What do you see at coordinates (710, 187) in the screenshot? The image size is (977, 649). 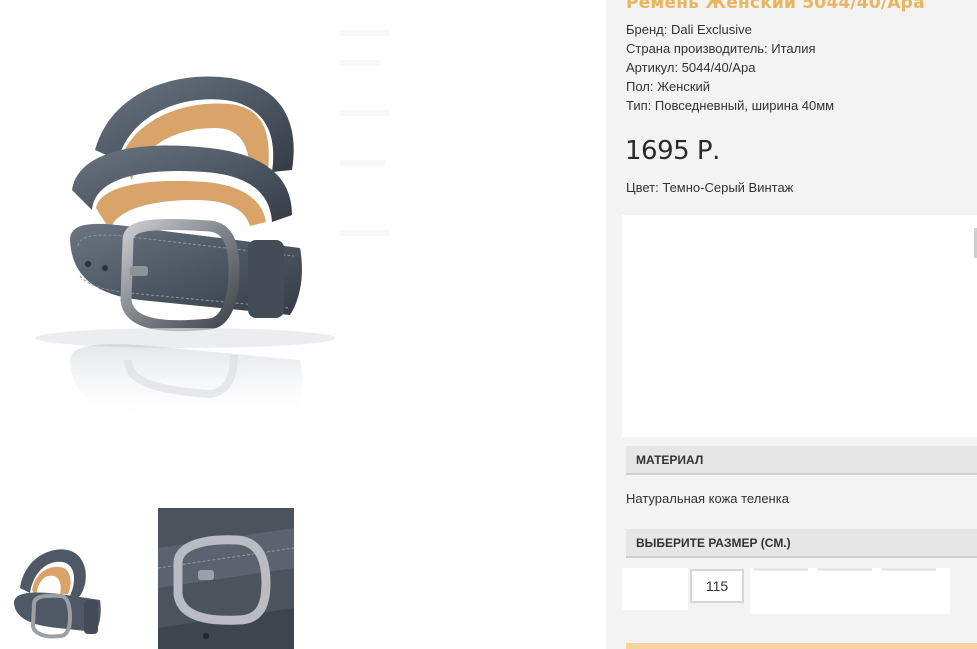 I see `product-color: Цвет: Темно-Серый Винтаж` at bounding box center [710, 187].